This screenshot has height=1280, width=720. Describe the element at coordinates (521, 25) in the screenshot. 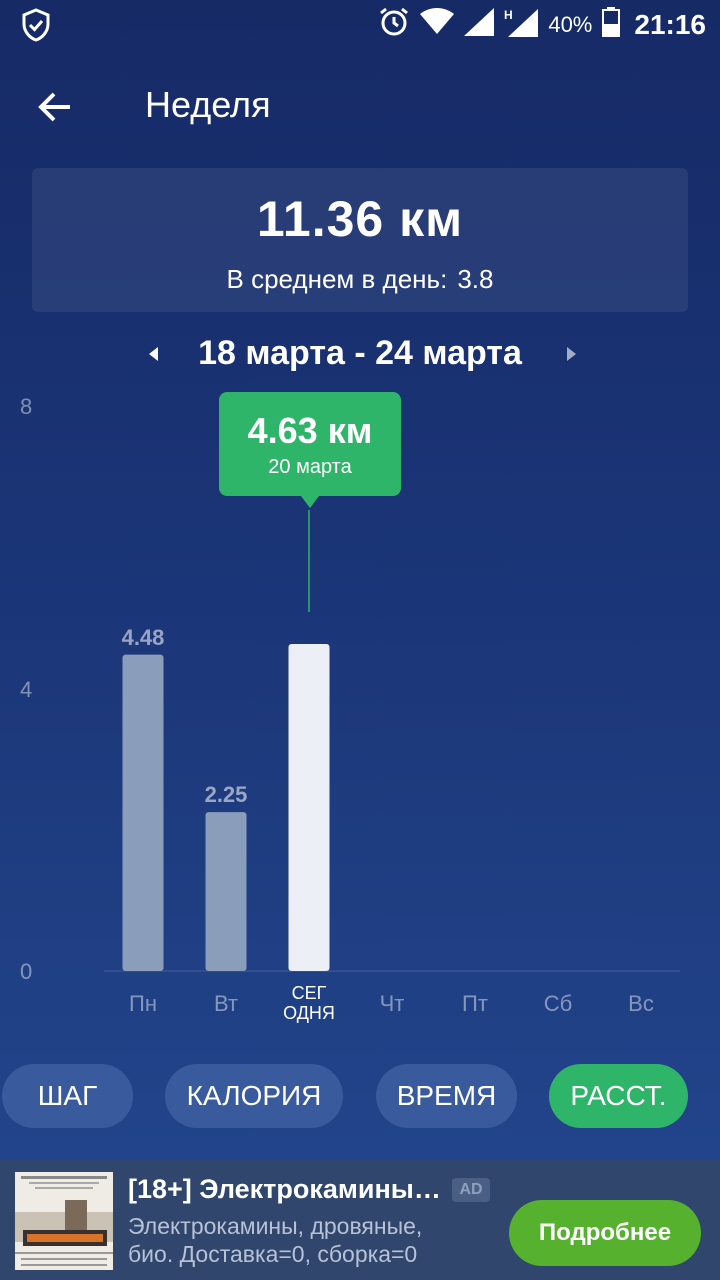

I see `signal-icon-h: H` at that location.